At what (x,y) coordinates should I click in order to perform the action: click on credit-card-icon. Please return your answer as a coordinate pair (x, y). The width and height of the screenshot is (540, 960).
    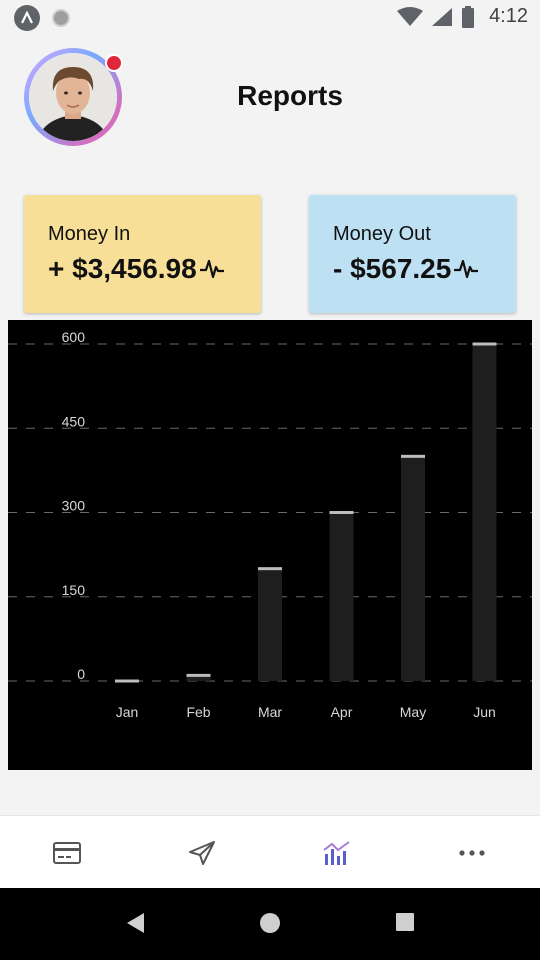
    Looking at the image, I should click on (67, 853).